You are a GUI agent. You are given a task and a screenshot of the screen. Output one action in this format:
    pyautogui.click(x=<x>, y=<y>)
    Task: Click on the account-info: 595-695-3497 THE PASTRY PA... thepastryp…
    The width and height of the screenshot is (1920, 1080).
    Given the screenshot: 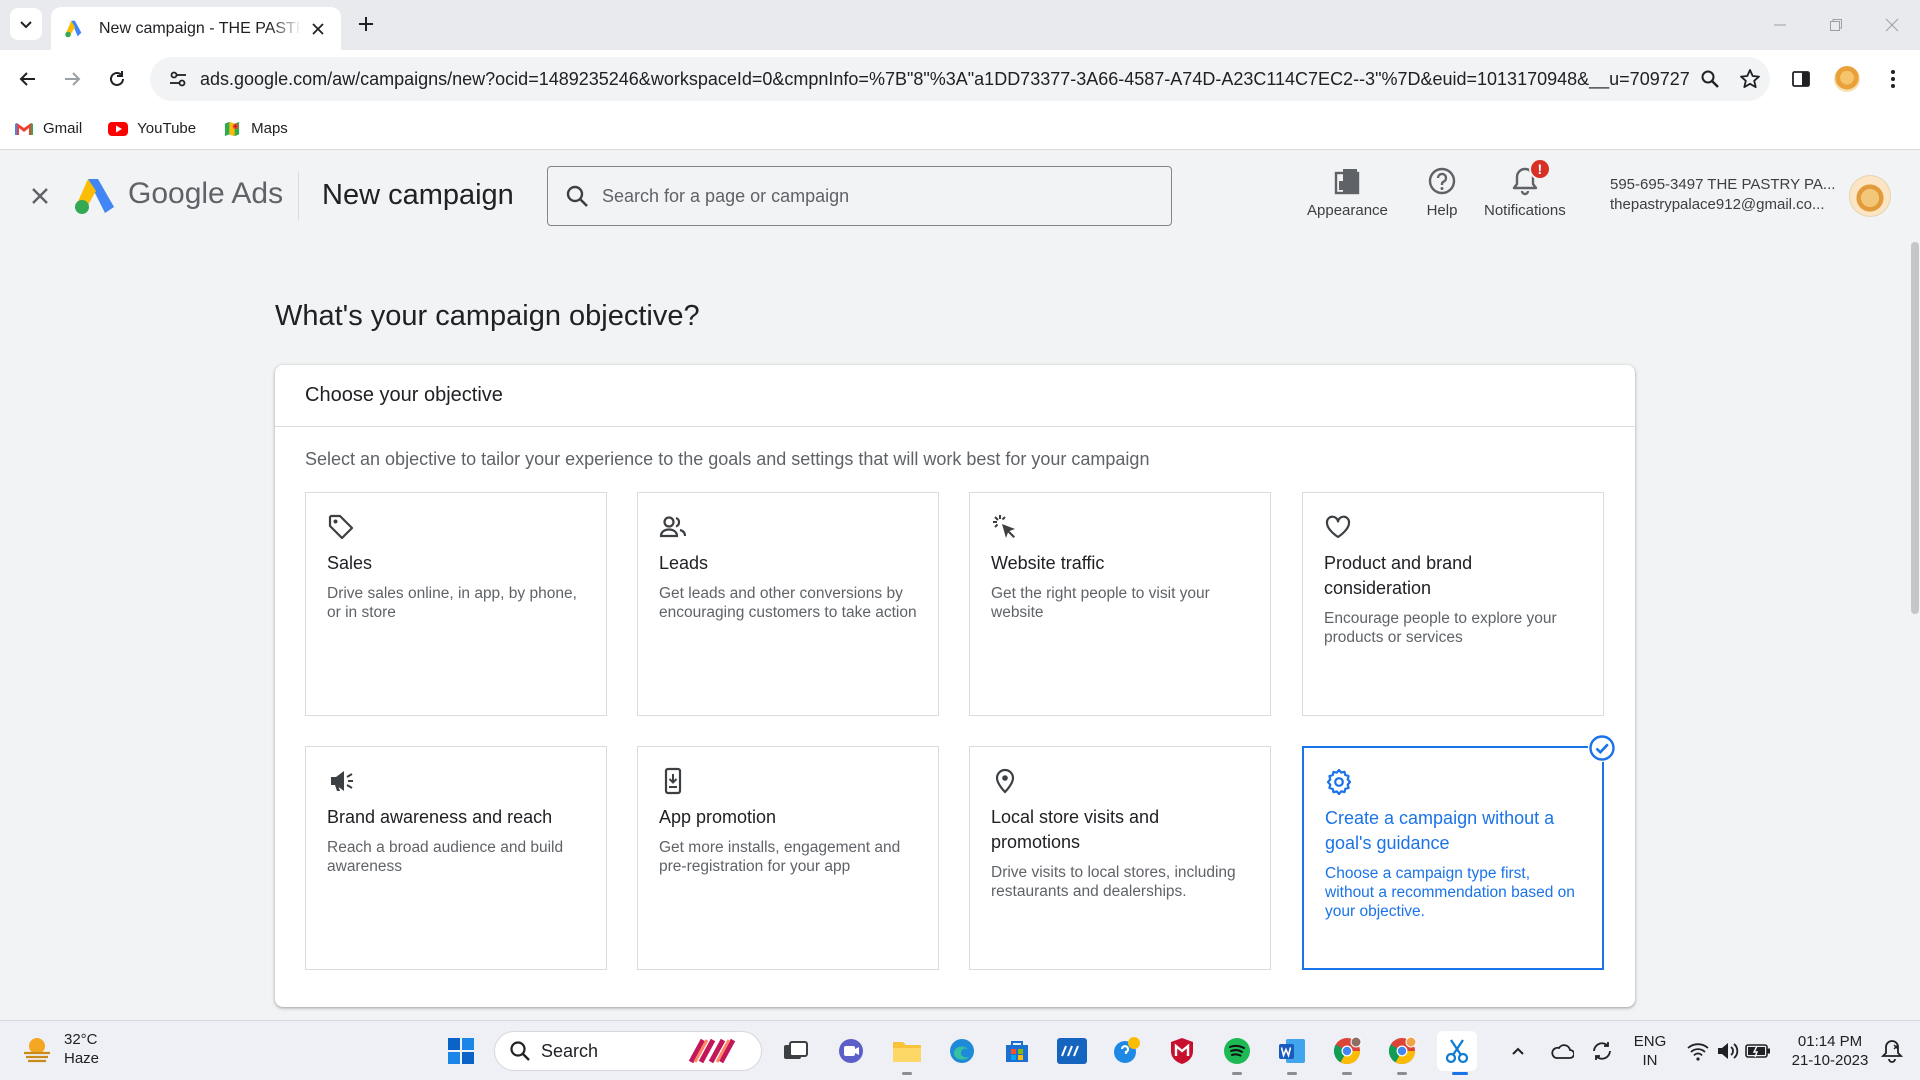 What is the action you would take?
    pyautogui.click(x=1725, y=194)
    